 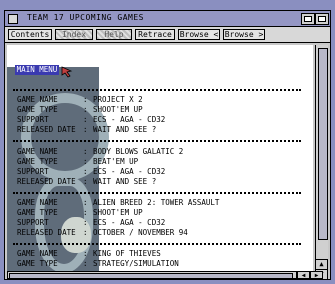 I want to click on retrace-button: Retrace, so click(x=155, y=34).